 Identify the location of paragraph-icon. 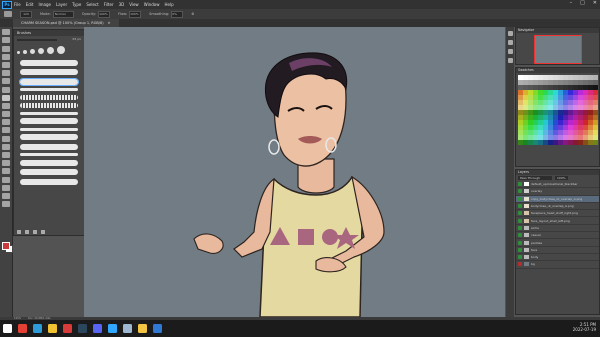
(510, 60).